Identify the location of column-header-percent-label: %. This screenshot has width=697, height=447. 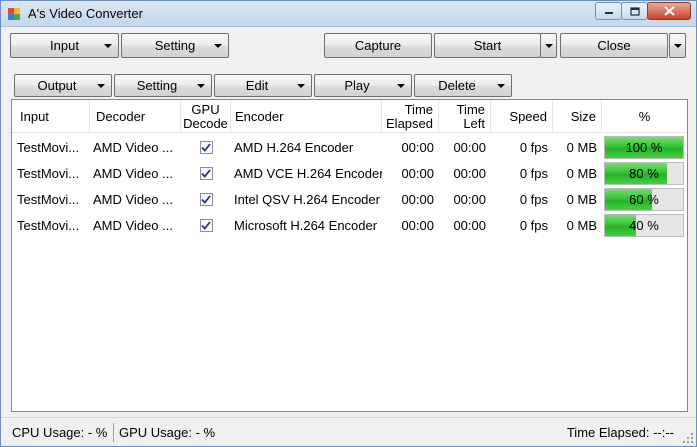
(644, 116).